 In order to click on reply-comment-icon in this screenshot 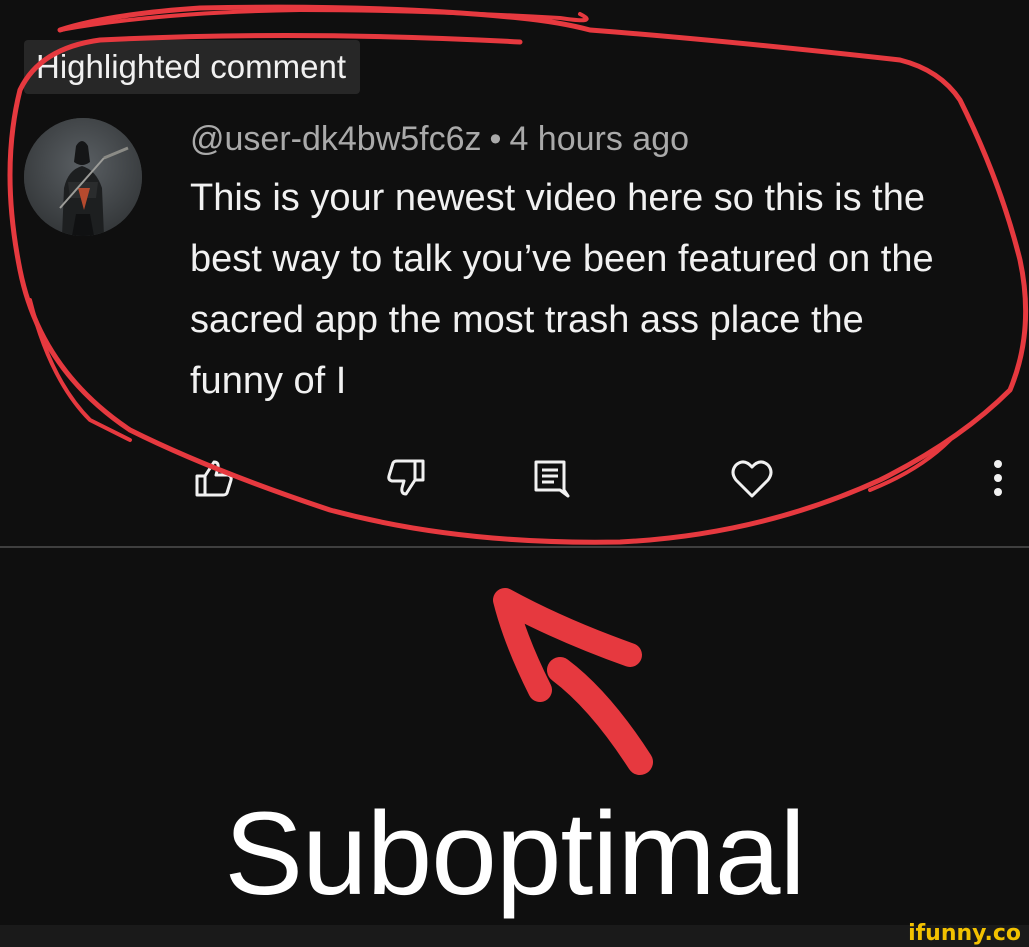, I will do `click(552, 479)`.